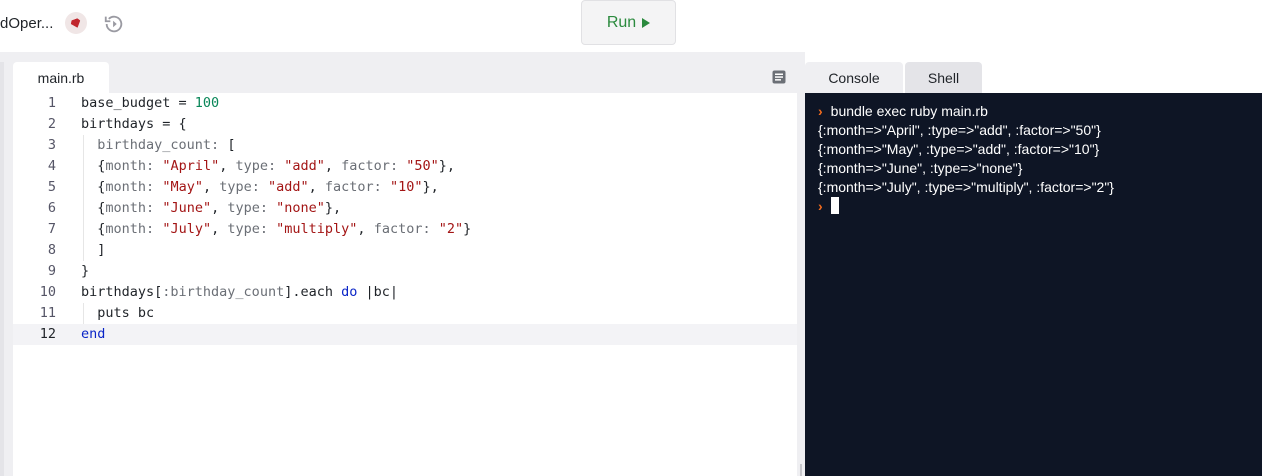 The height and width of the screenshot is (476, 1262). I want to click on code-text: }, so click(85, 271).